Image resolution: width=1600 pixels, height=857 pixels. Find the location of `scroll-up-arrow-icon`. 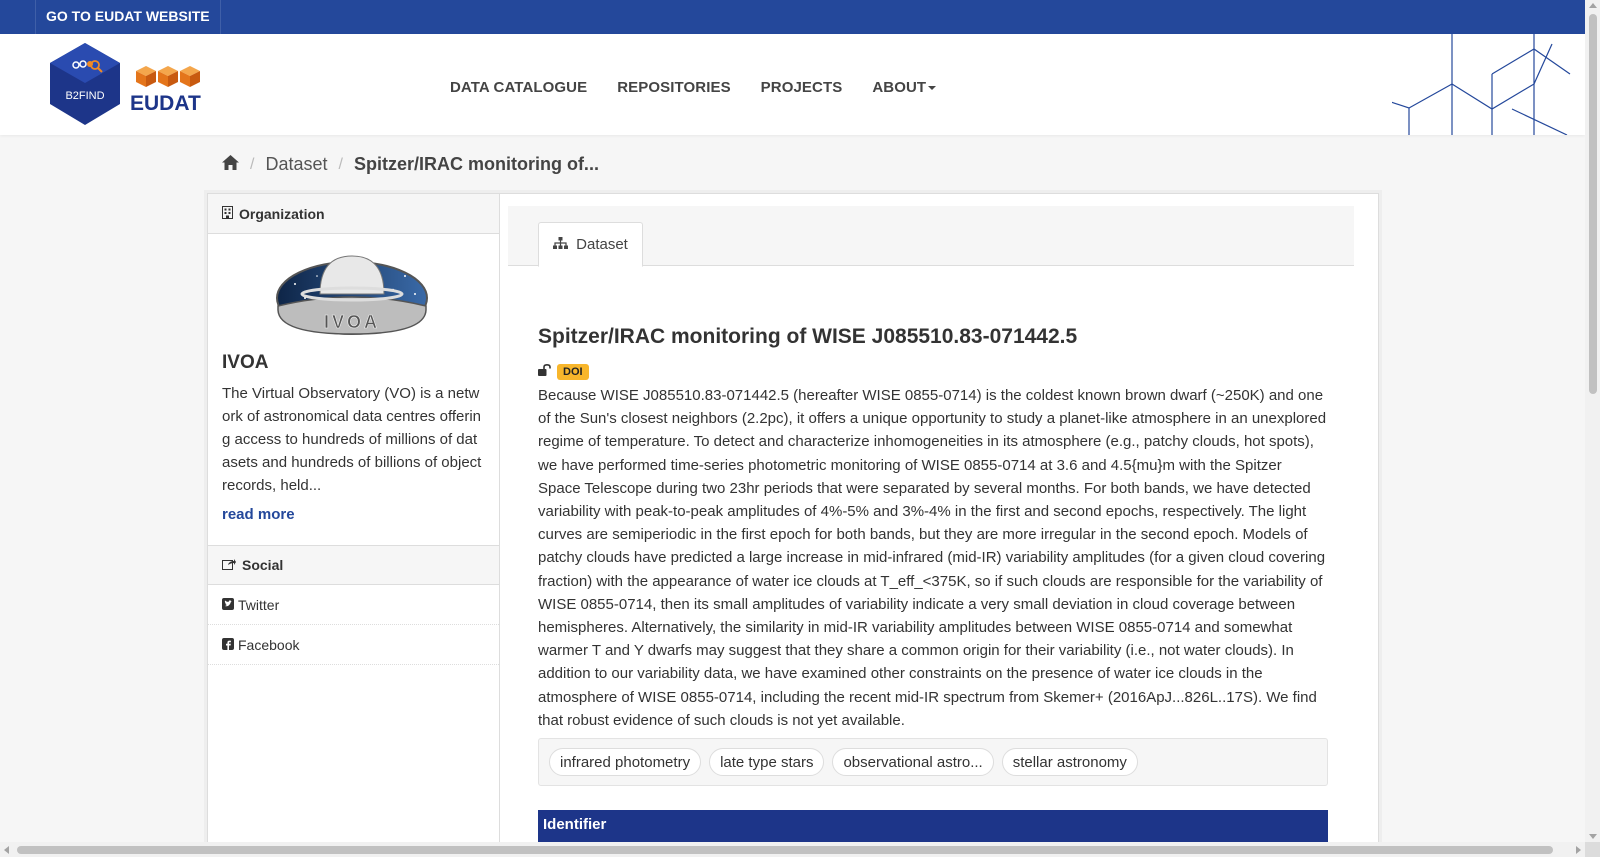

scroll-up-arrow-icon is located at coordinates (1593, 5).